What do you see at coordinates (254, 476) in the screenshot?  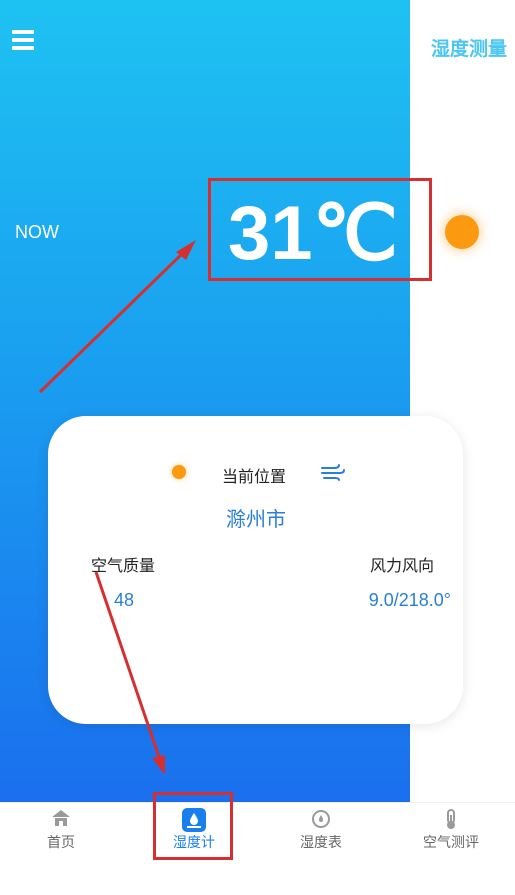 I see `current-location-label: 当前位置` at bounding box center [254, 476].